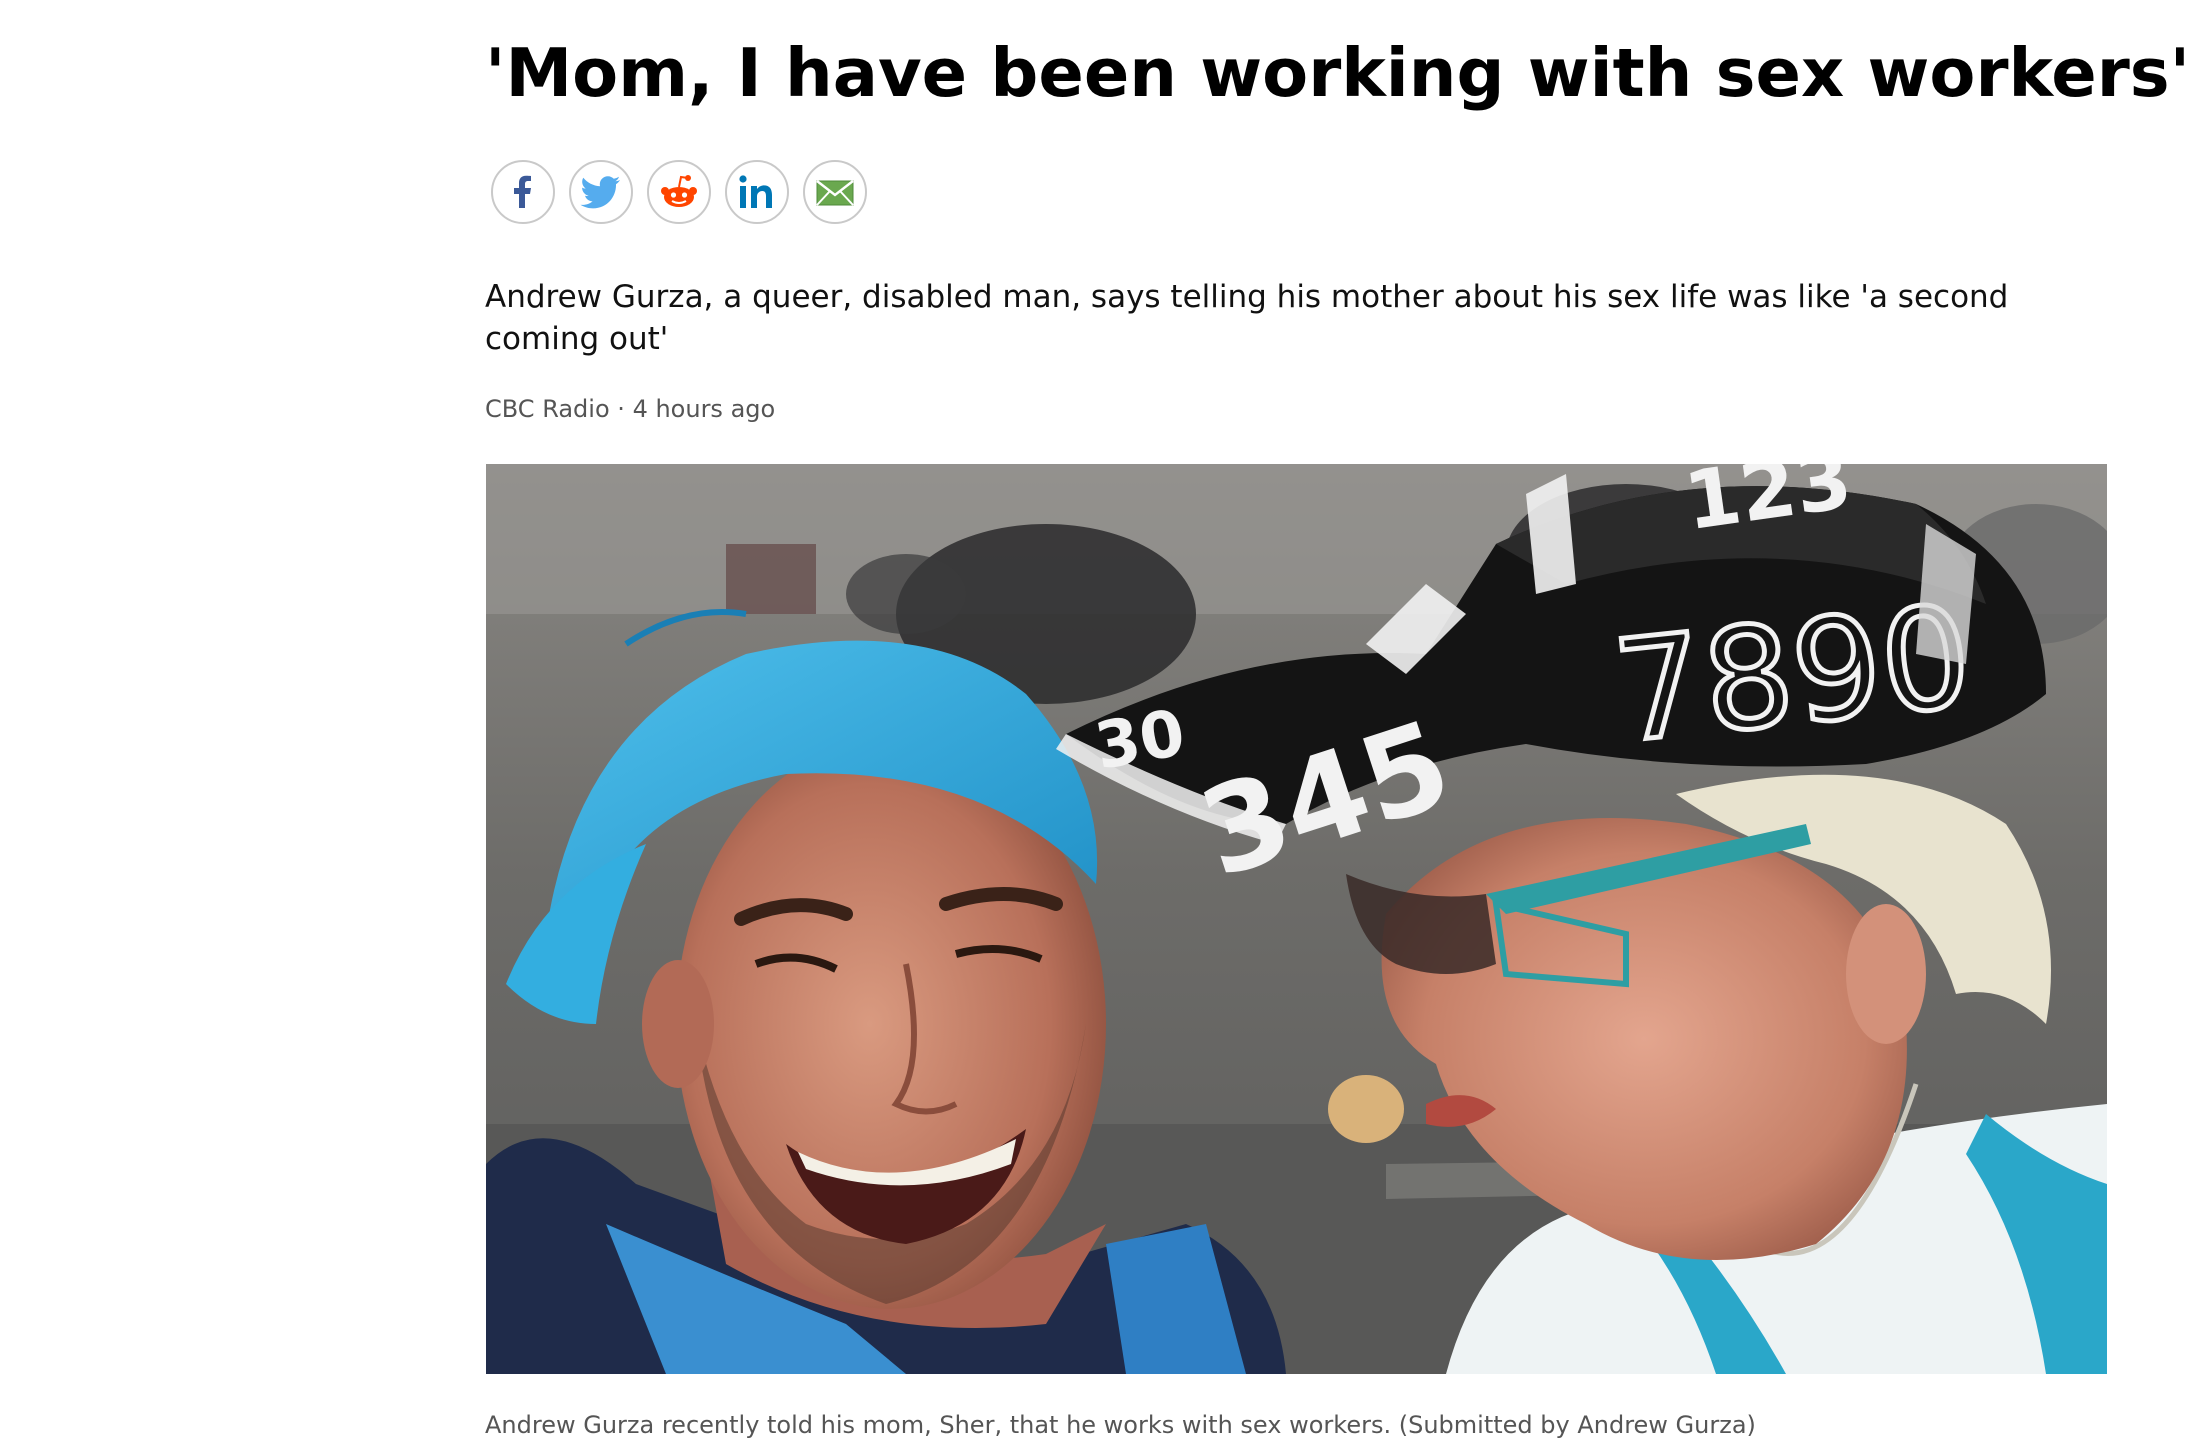 The width and height of the screenshot is (2202, 1442). I want to click on share-linkedin-button, so click(757, 192).